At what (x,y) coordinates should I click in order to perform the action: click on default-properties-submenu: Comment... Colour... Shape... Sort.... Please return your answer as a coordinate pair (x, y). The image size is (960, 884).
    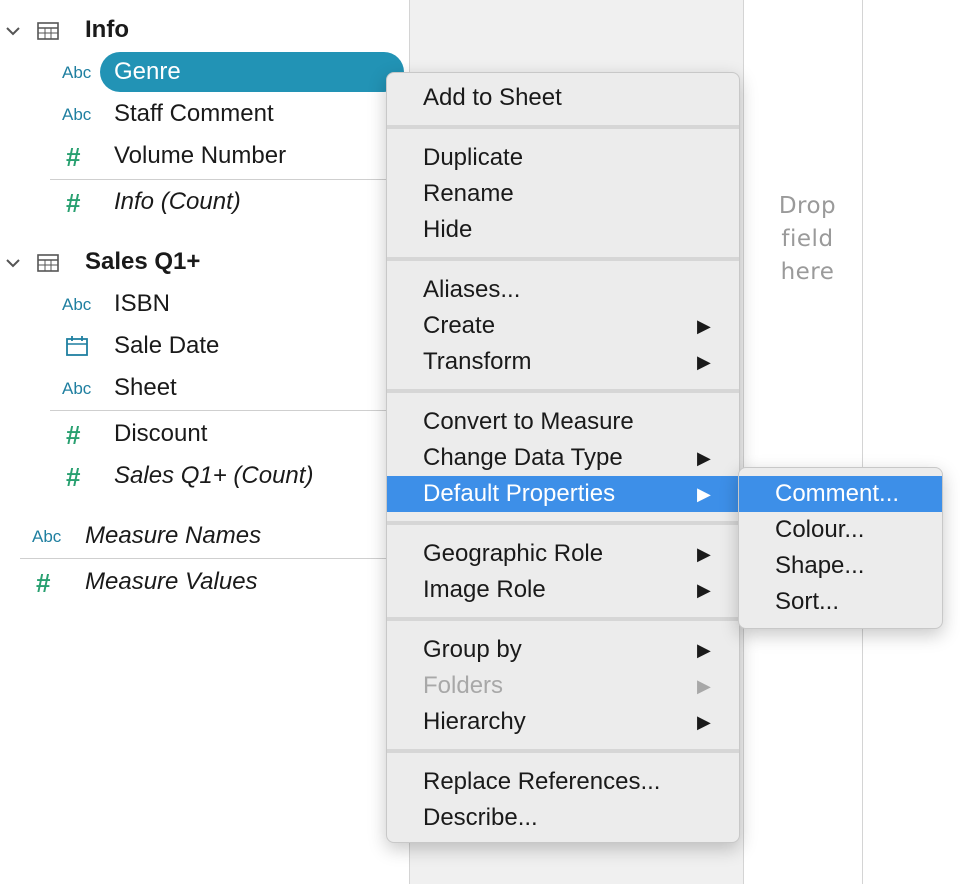
    Looking at the image, I should click on (840, 548).